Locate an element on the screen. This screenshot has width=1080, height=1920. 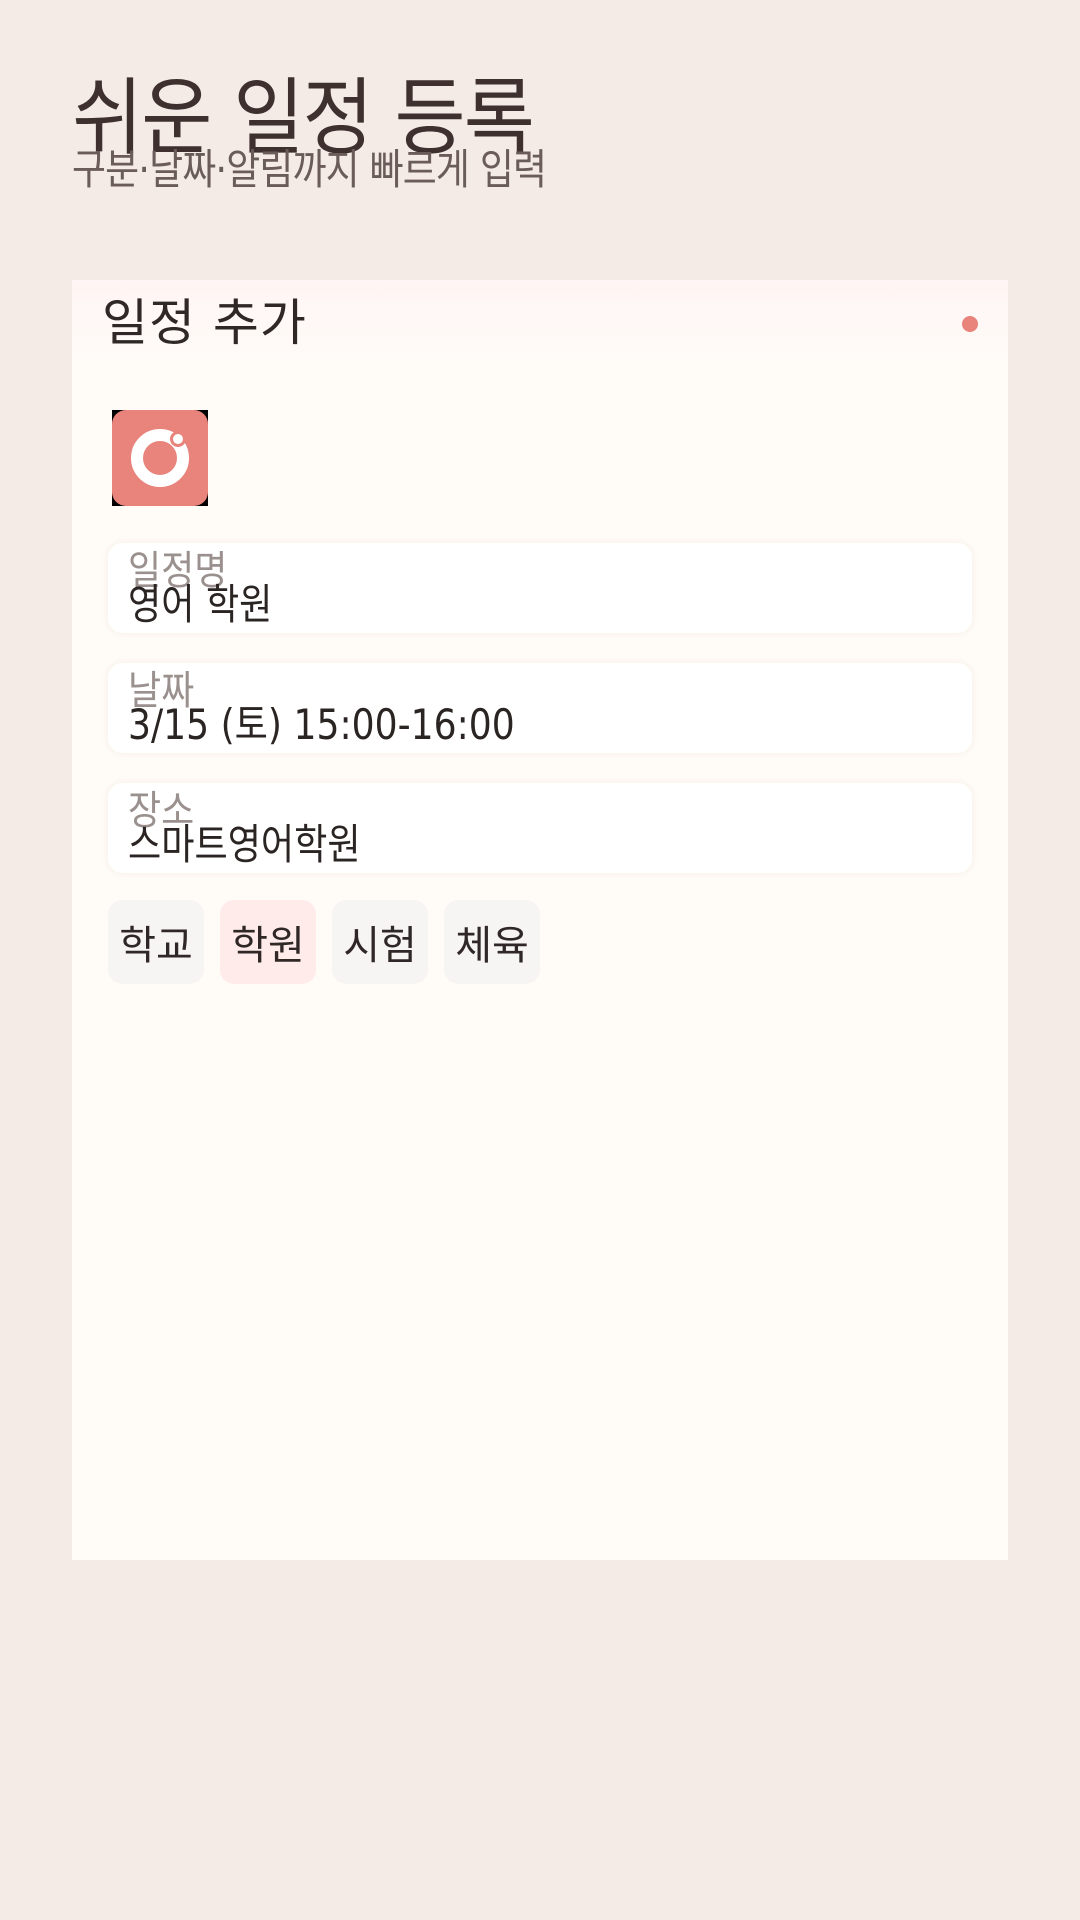
date-field-value: 3/15 (토) 15:00-16:00 is located at coordinates (321, 725).